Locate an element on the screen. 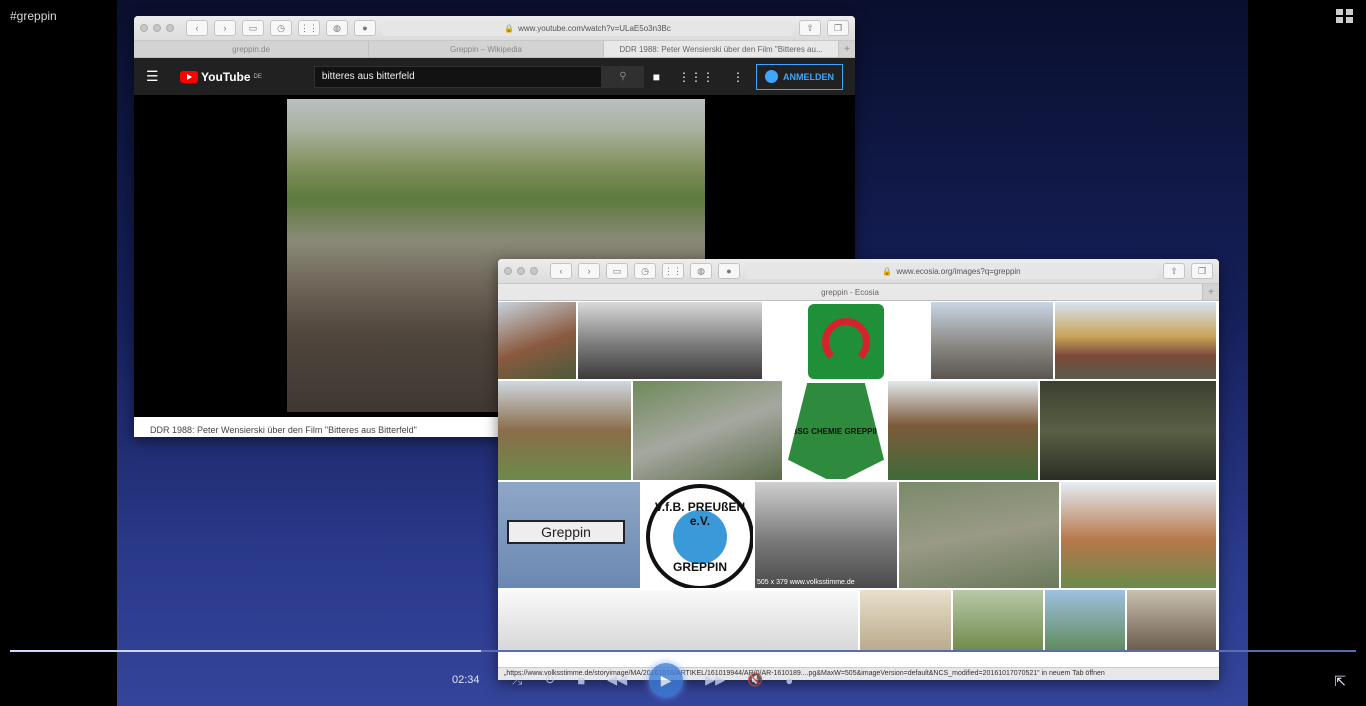  elapsed-time: 02:34 is located at coordinates (466, 680).